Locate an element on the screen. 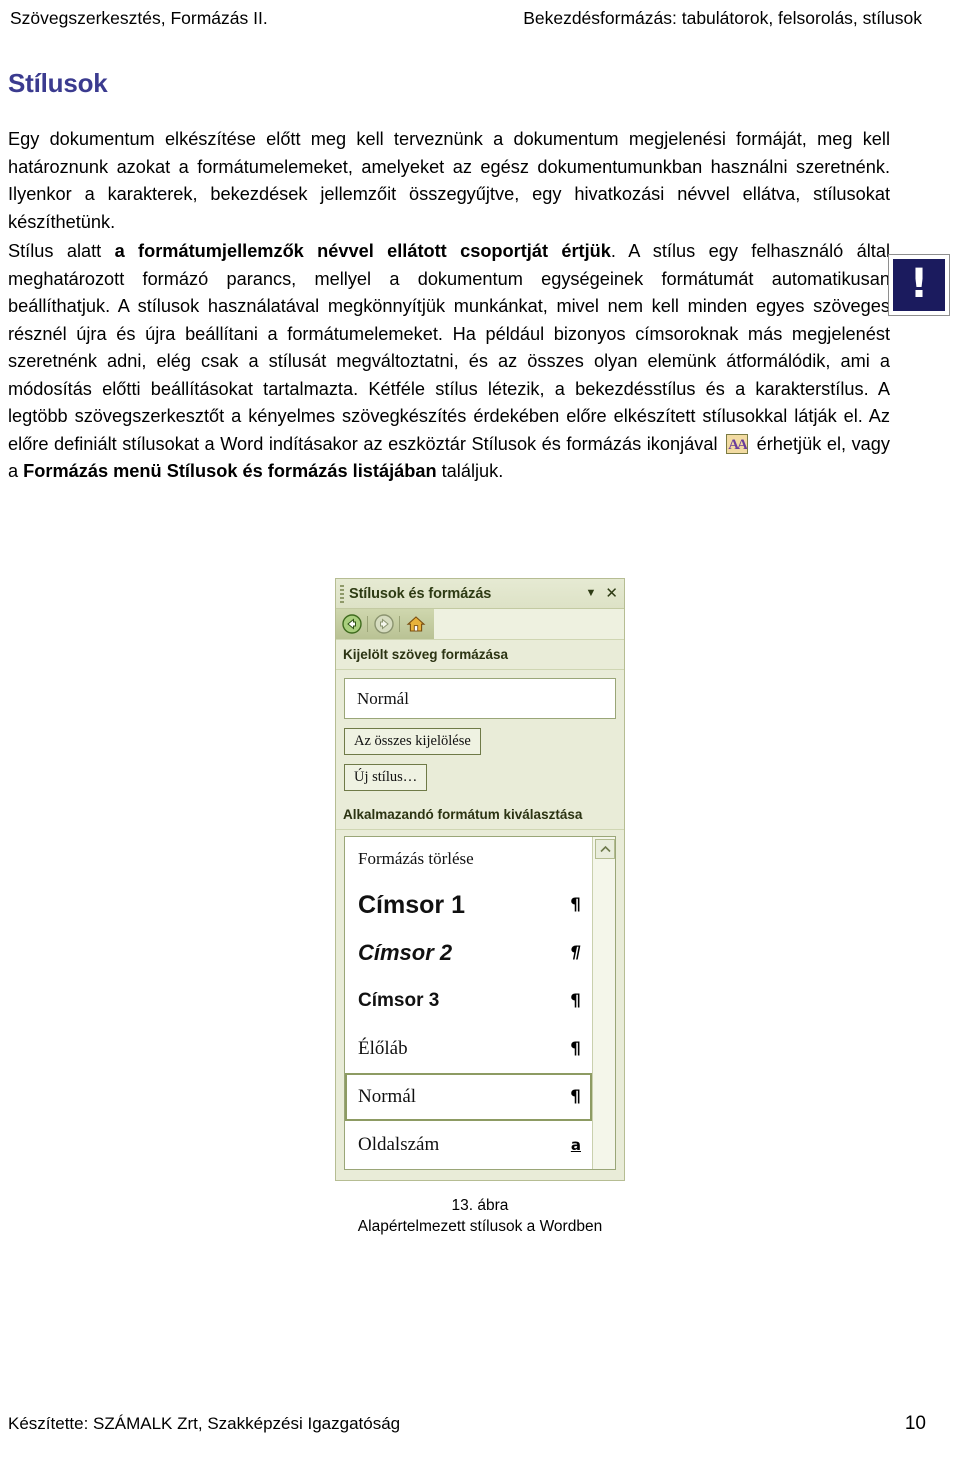  styles-and-formatting-icon: AA is located at coordinates (737, 443).